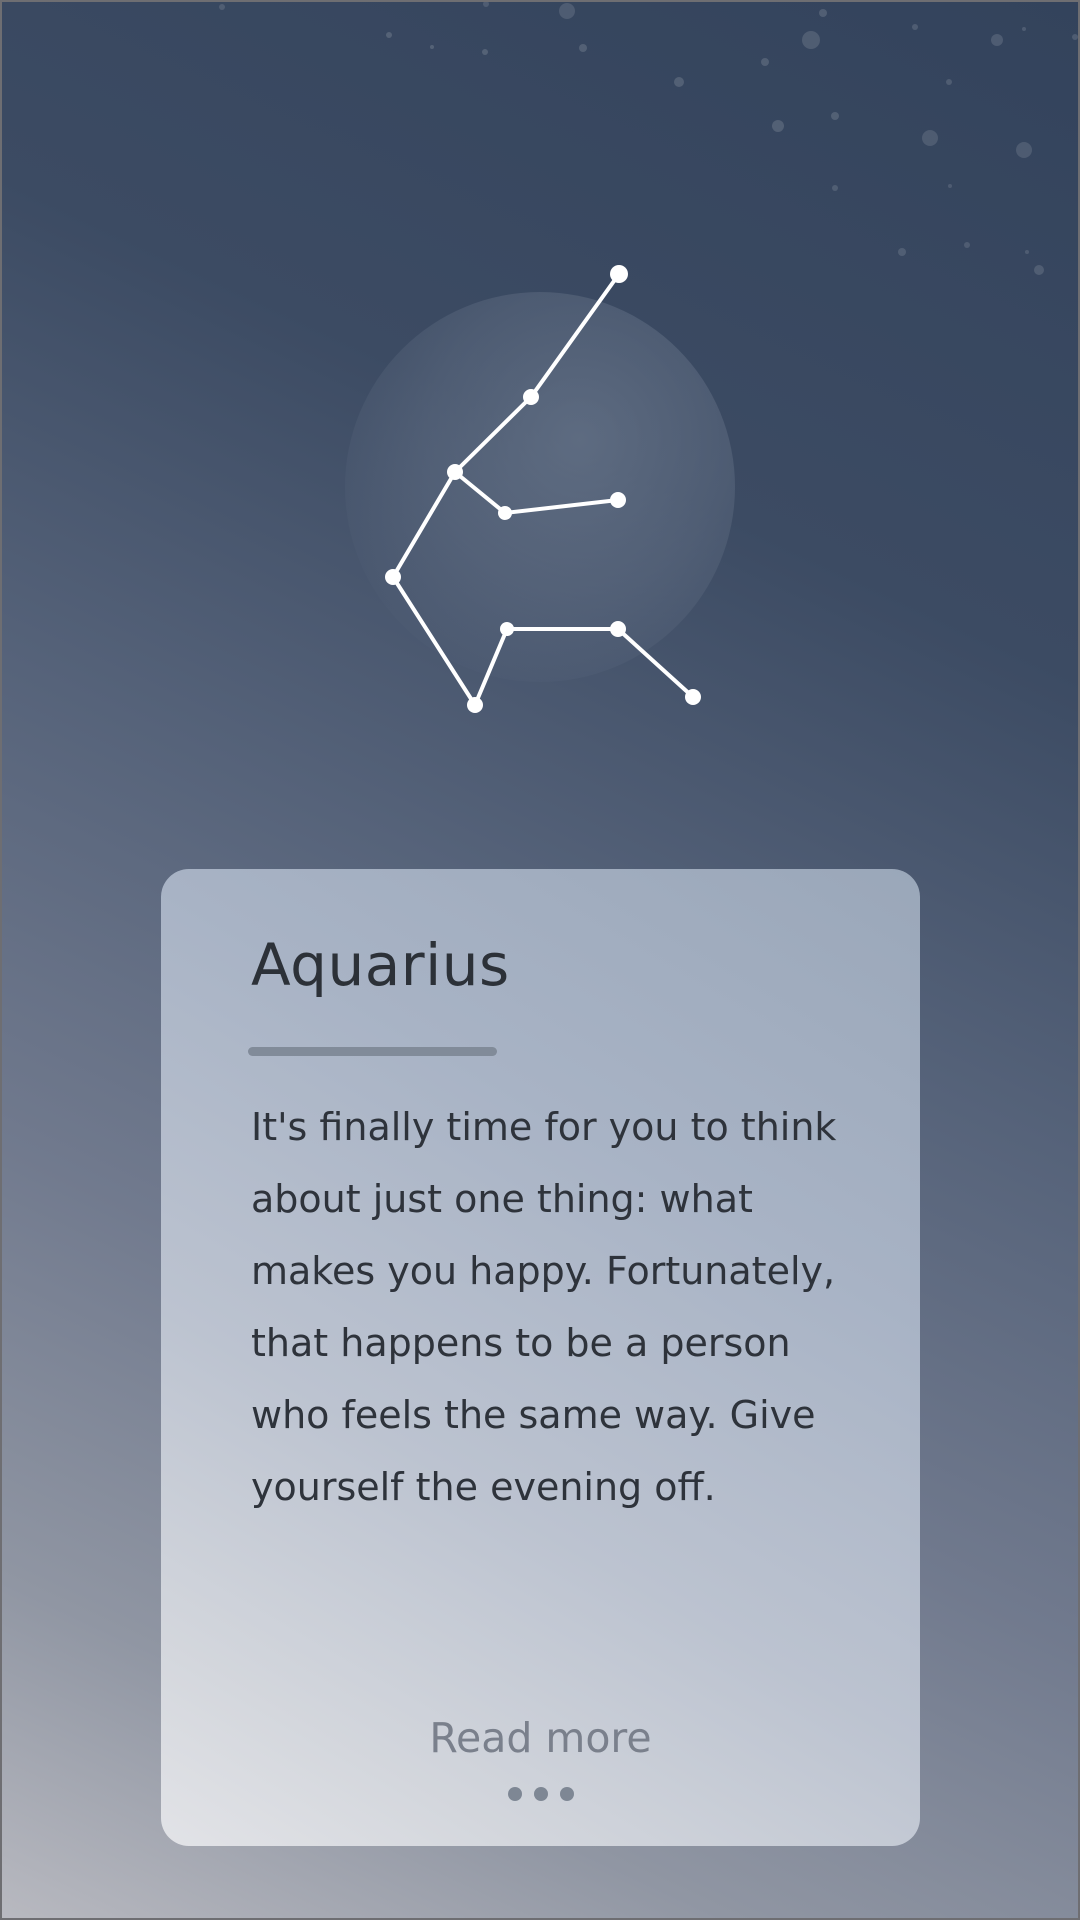  Describe the element at coordinates (540, 1738) in the screenshot. I see `read-more-button: Read more` at that location.